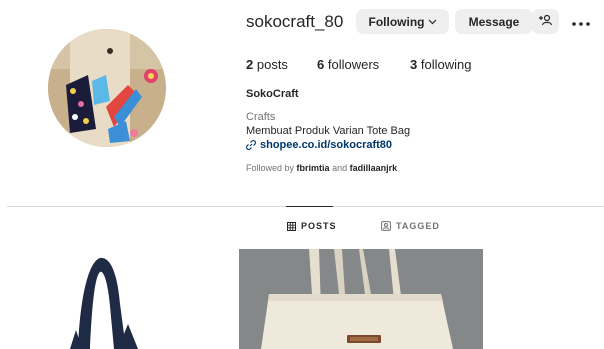  What do you see at coordinates (272, 94) in the screenshot?
I see `profile-full-name: SokoCraft` at bounding box center [272, 94].